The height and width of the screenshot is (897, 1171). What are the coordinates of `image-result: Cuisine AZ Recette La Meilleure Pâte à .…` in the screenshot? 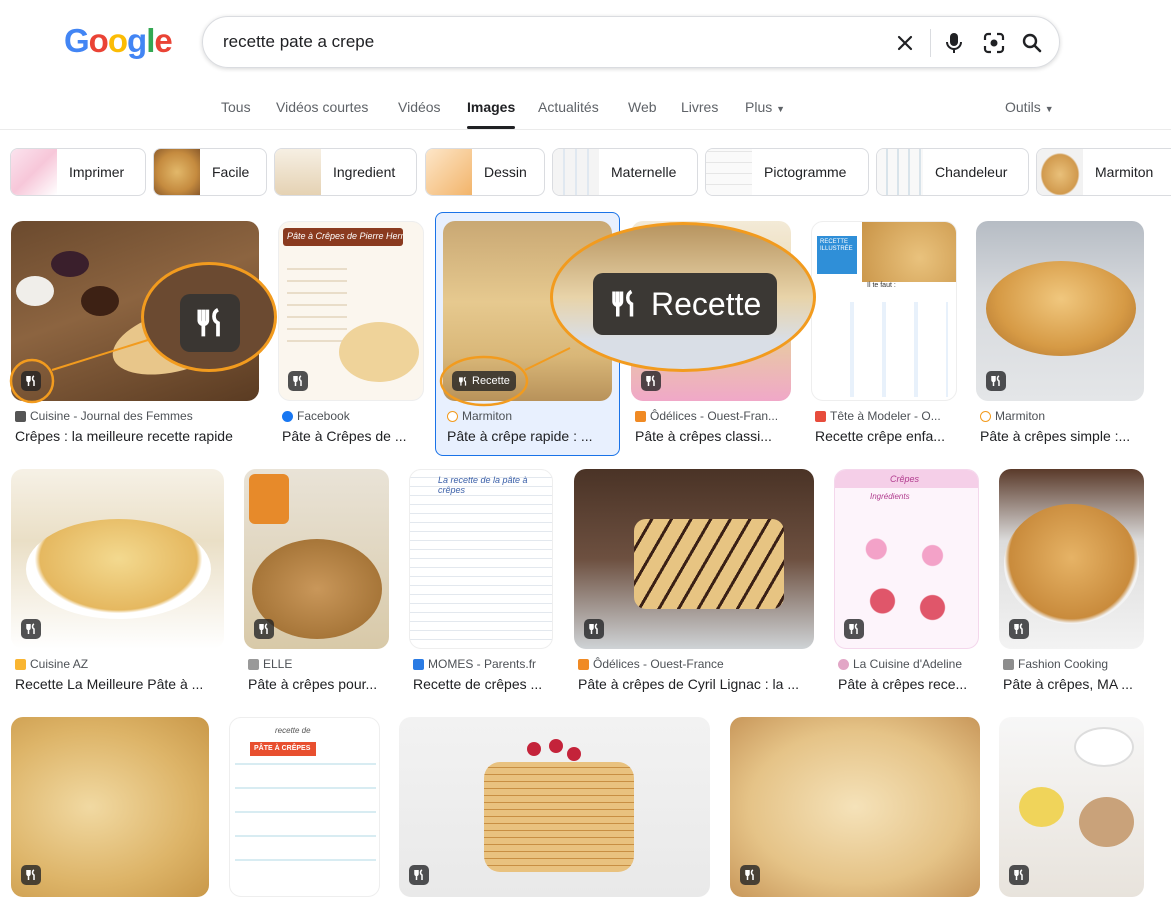 It's located at (117, 581).